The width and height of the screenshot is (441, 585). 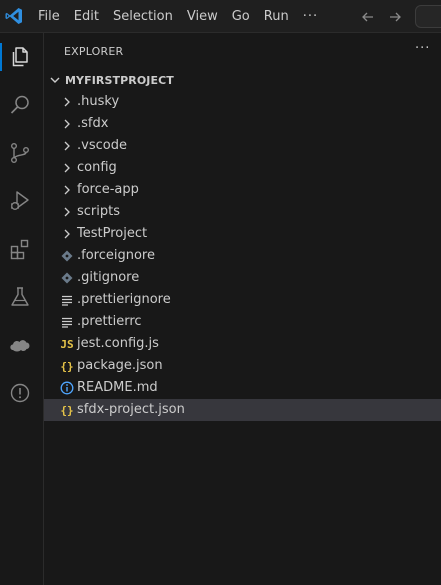 What do you see at coordinates (428, 16) in the screenshot?
I see `command-center-search` at bounding box center [428, 16].